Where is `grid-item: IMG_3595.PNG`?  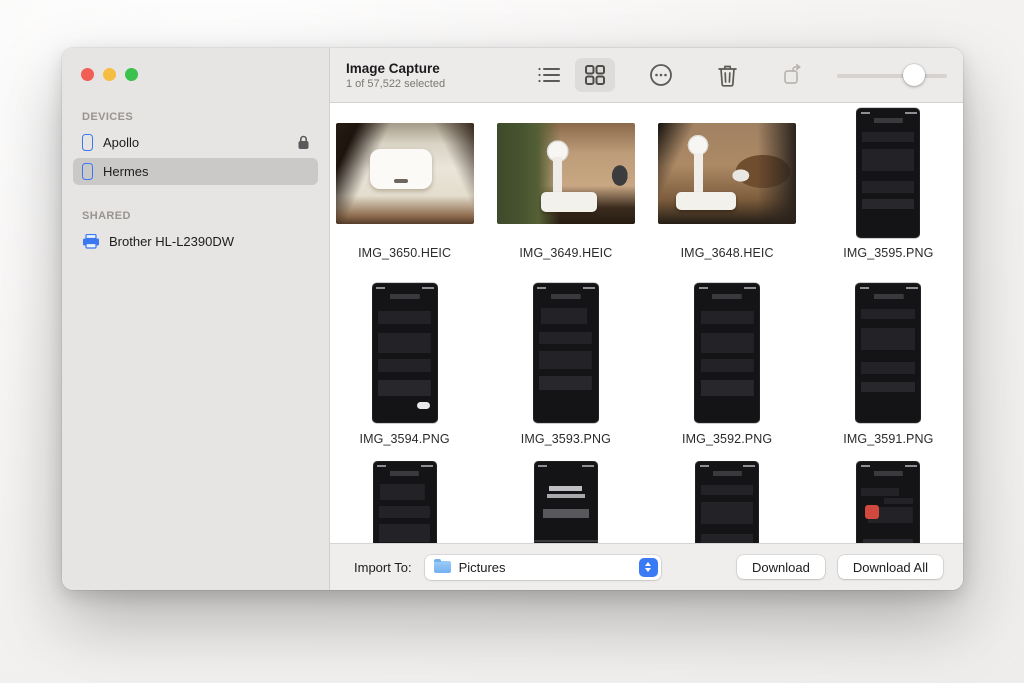
grid-item: IMG_3595.PNG is located at coordinates (888, 183).